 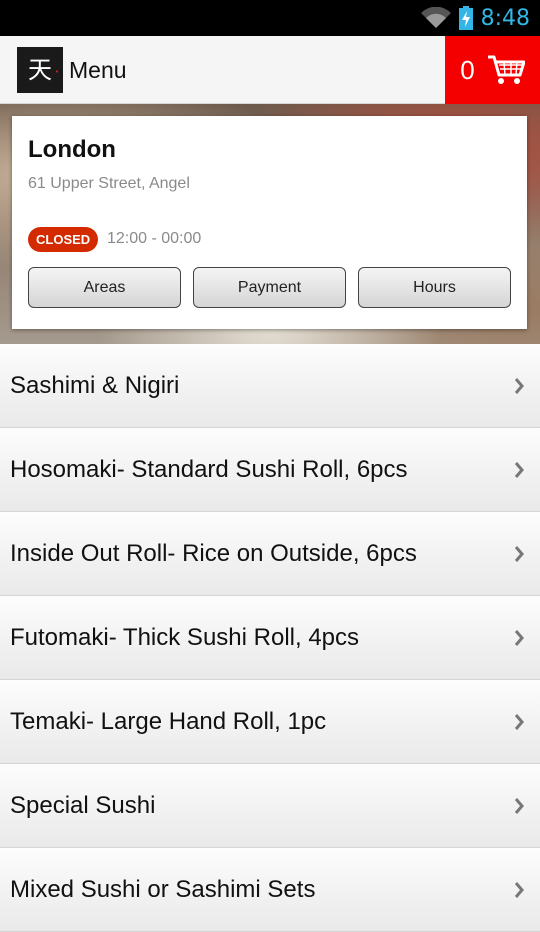 I want to click on payment-button: Payment, so click(x=269, y=287).